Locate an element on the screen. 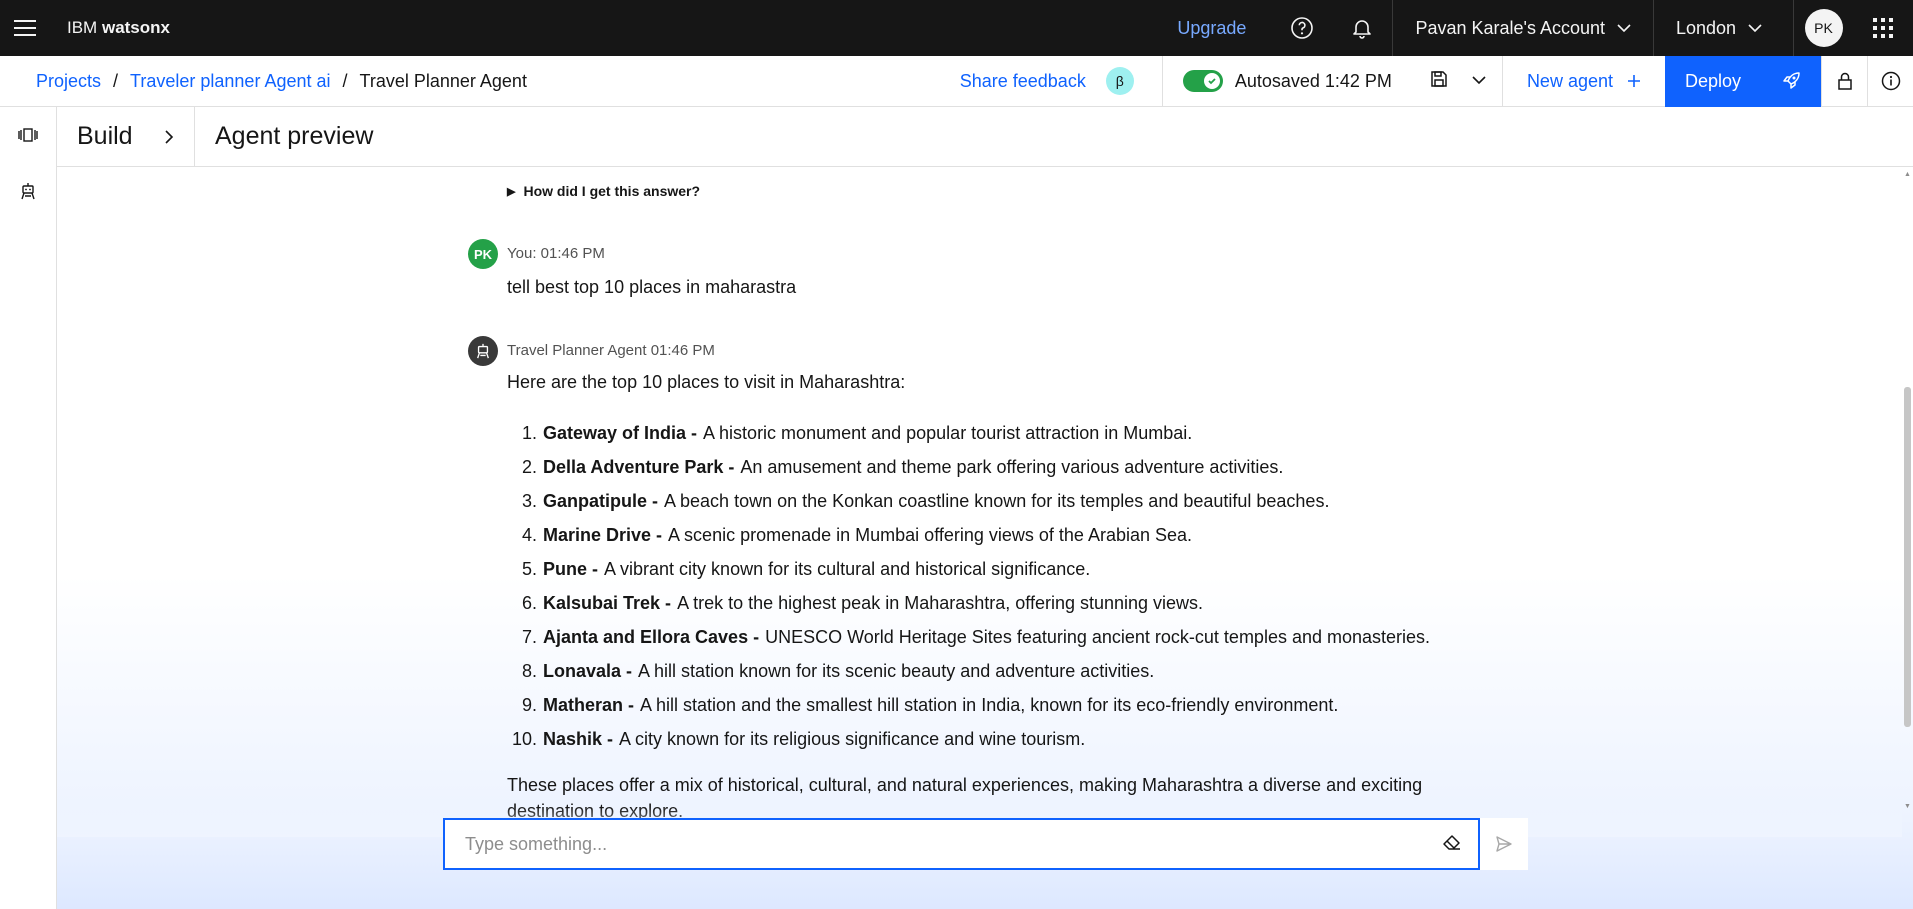 This screenshot has width=1913, height=909. carousel-icon is located at coordinates (28, 135).